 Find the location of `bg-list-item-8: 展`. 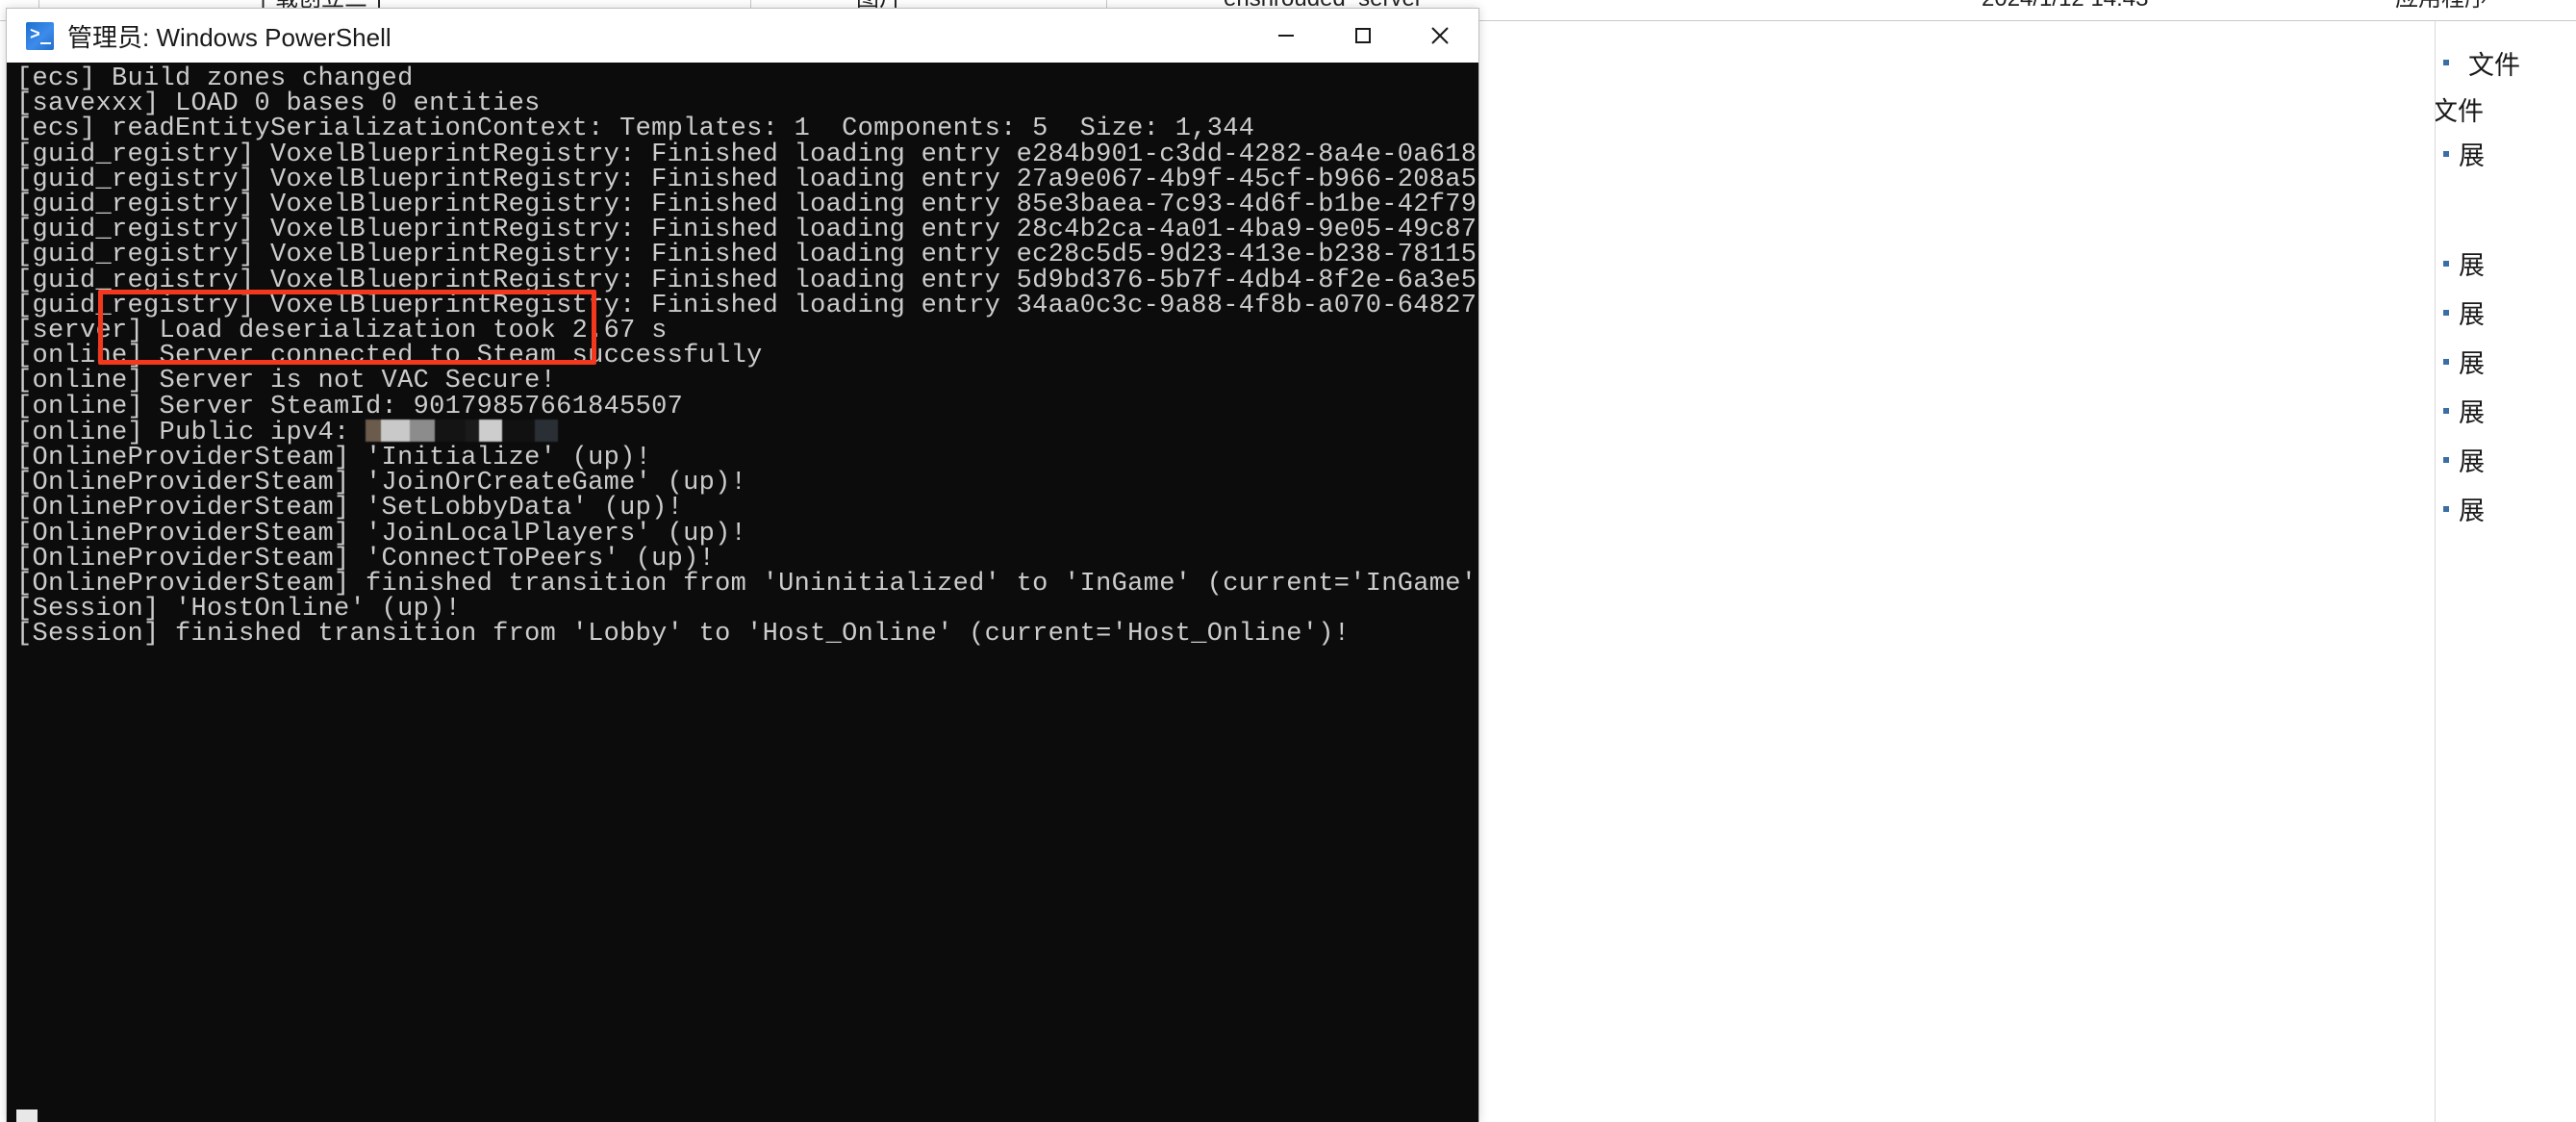

bg-list-item-8: 展 is located at coordinates (2472, 511).